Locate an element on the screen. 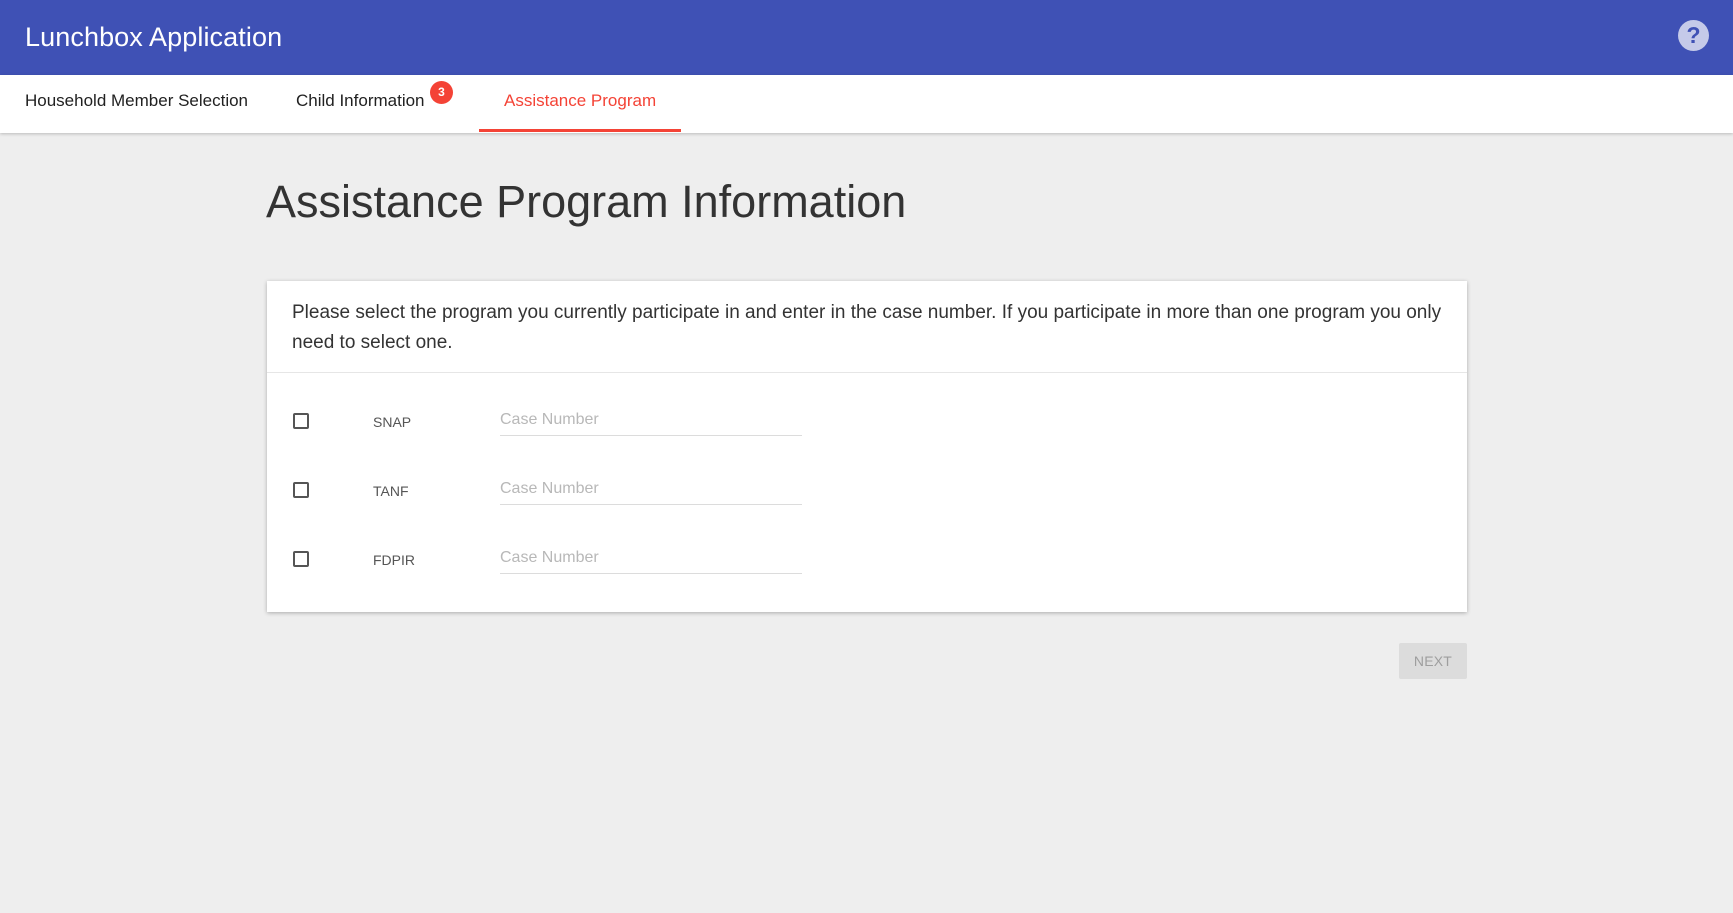  fdpir-checkbox is located at coordinates (301, 559).